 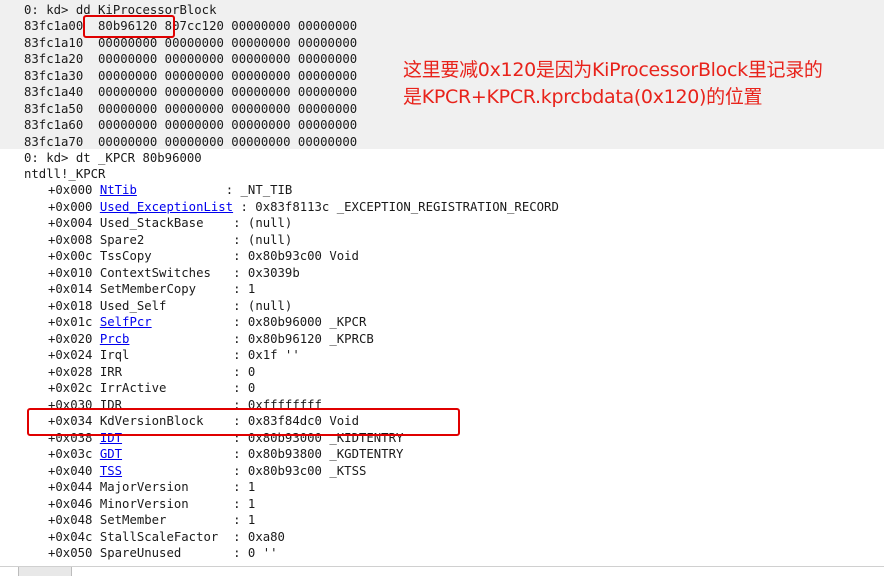 I want to click on field-row: +0x04c StallScaleFactor : 0xa80, so click(x=166, y=537).